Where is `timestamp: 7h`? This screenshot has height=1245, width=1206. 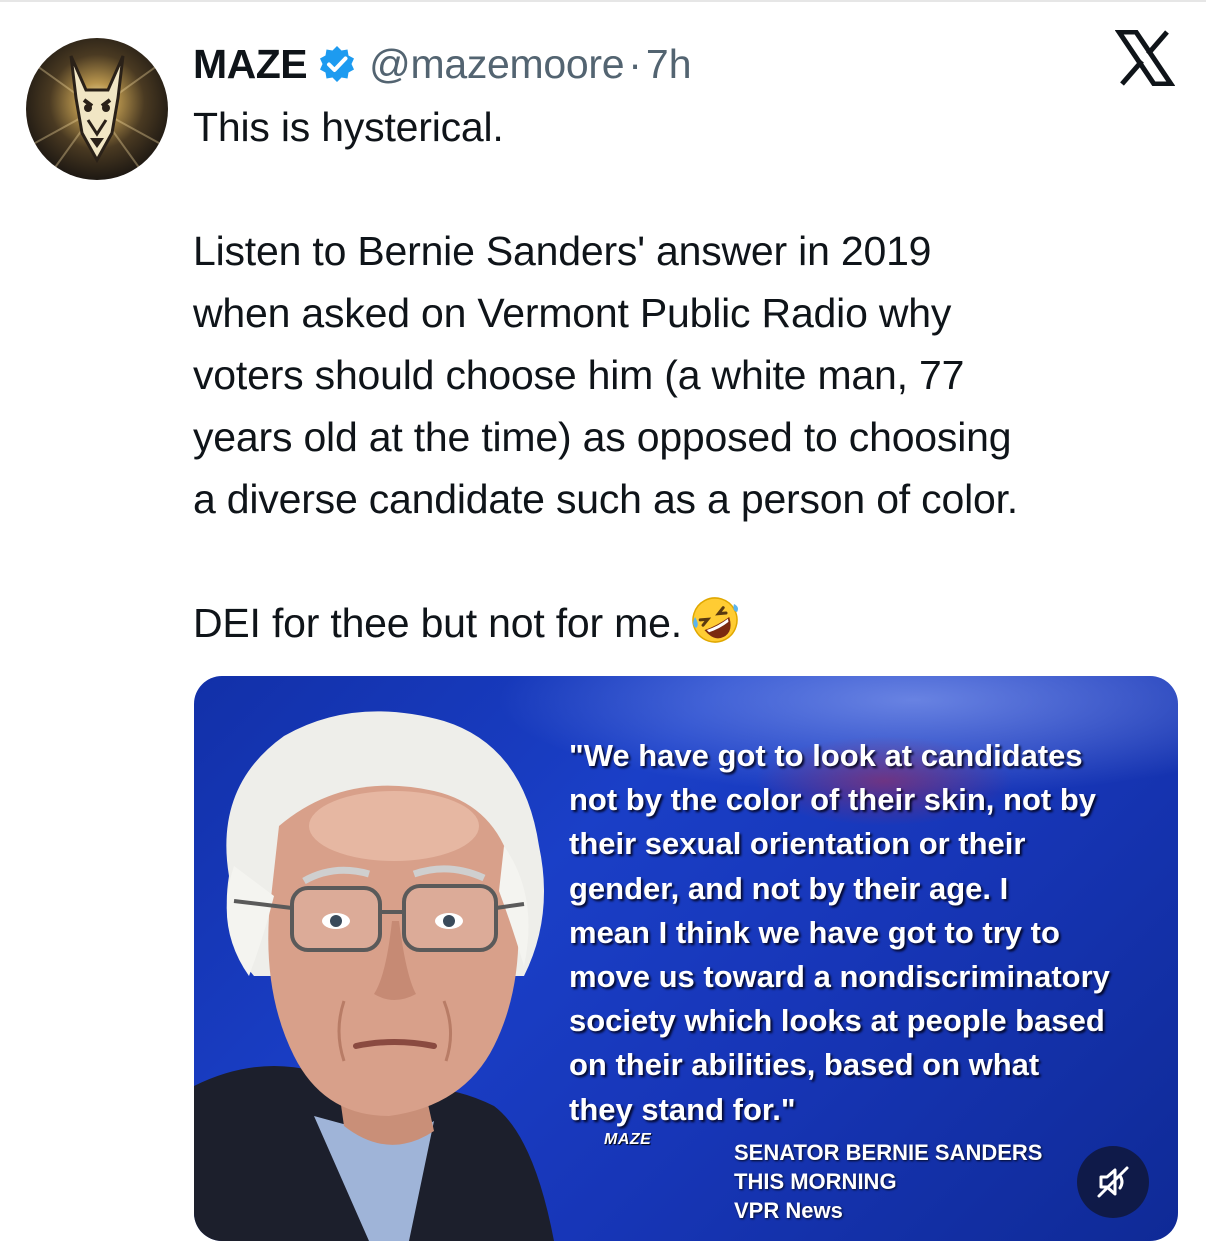
timestamp: 7h is located at coordinates (669, 64).